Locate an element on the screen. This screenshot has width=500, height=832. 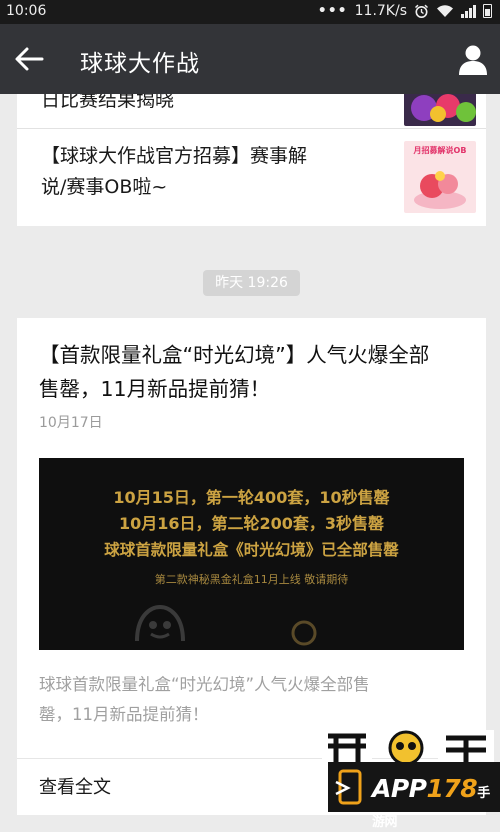
list-item-title: 日比赛结果揭晓 is located at coordinates (108, 102).